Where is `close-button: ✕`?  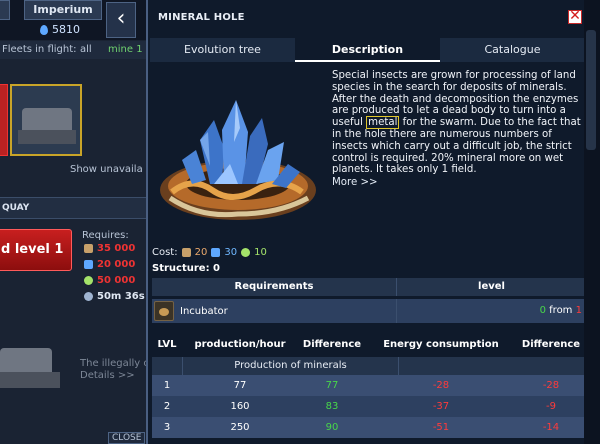 close-button: ✕ is located at coordinates (575, 16).